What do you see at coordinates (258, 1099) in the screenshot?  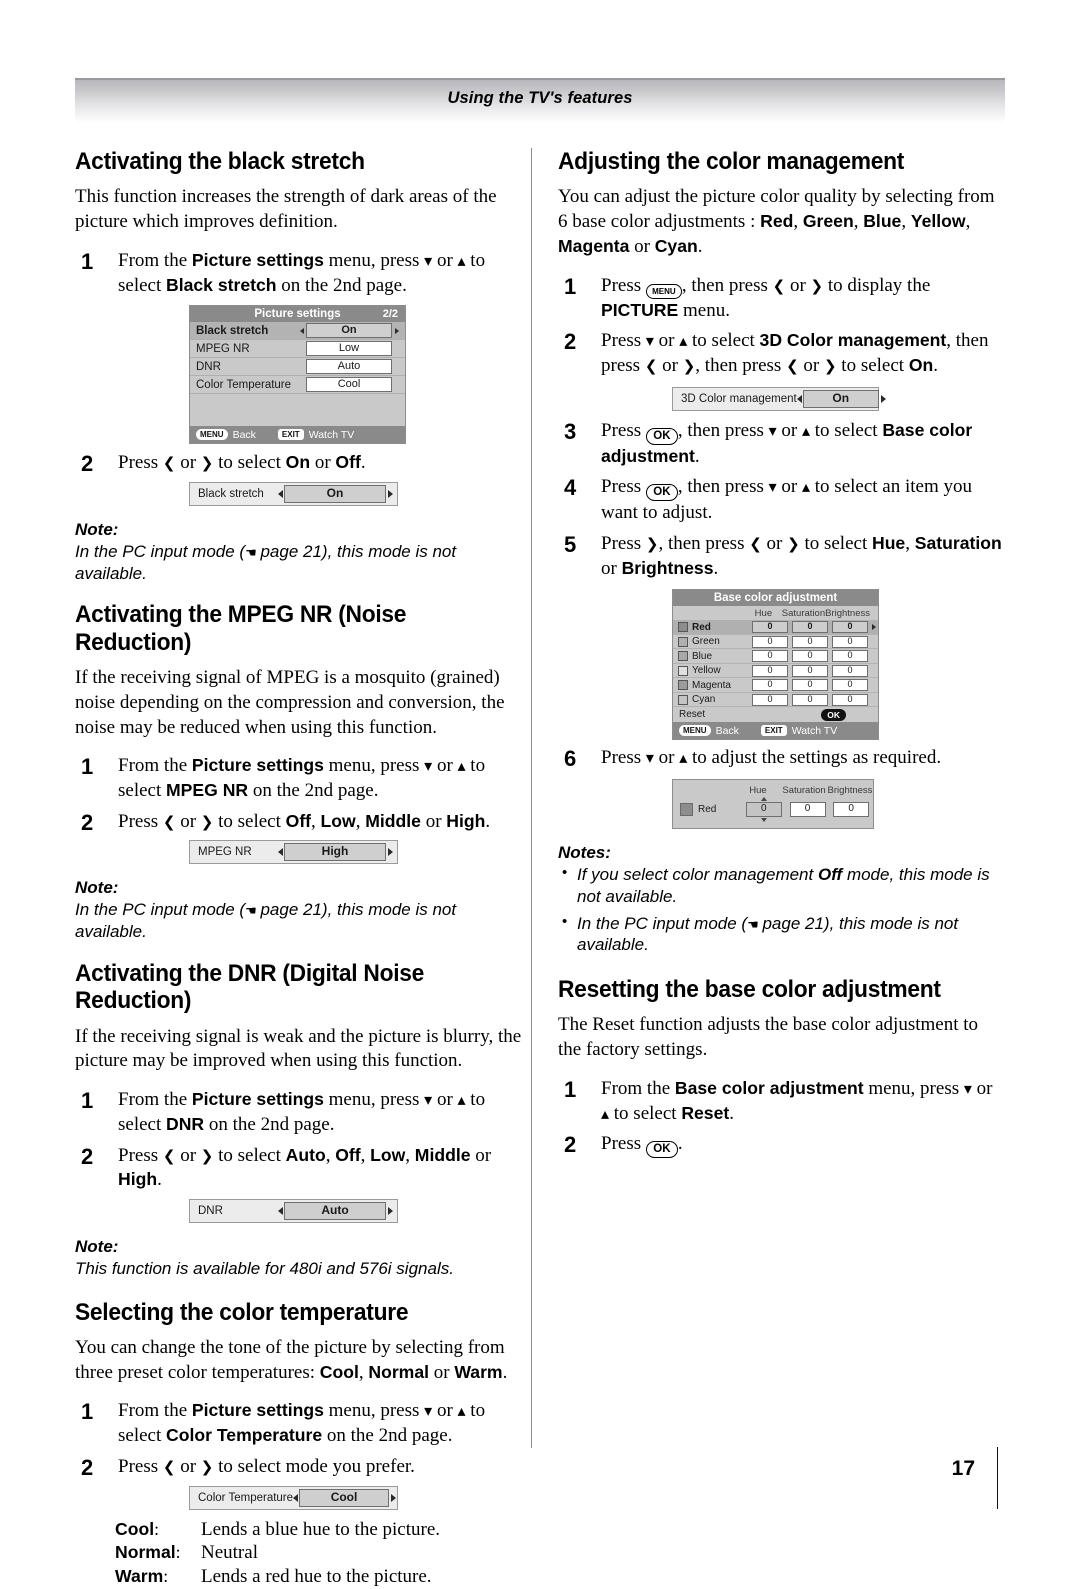 I see `ui-term: Picture settings` at bounding box center [258, 1099].